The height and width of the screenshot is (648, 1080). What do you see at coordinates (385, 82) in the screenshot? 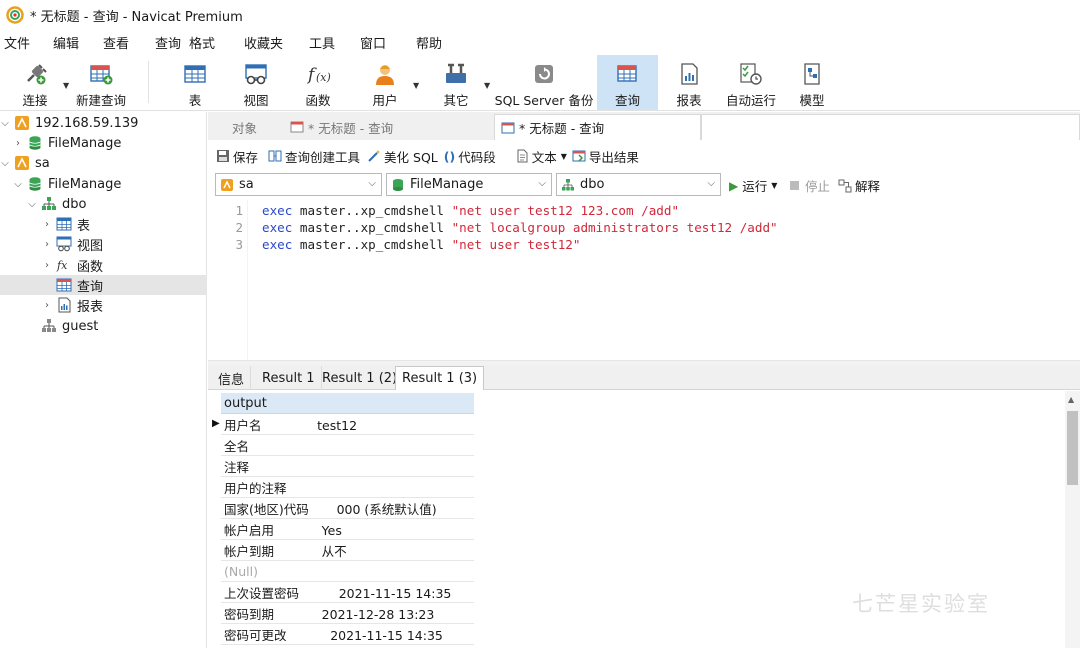
I see `user-button: 用户` at bounding box center [385, 82].